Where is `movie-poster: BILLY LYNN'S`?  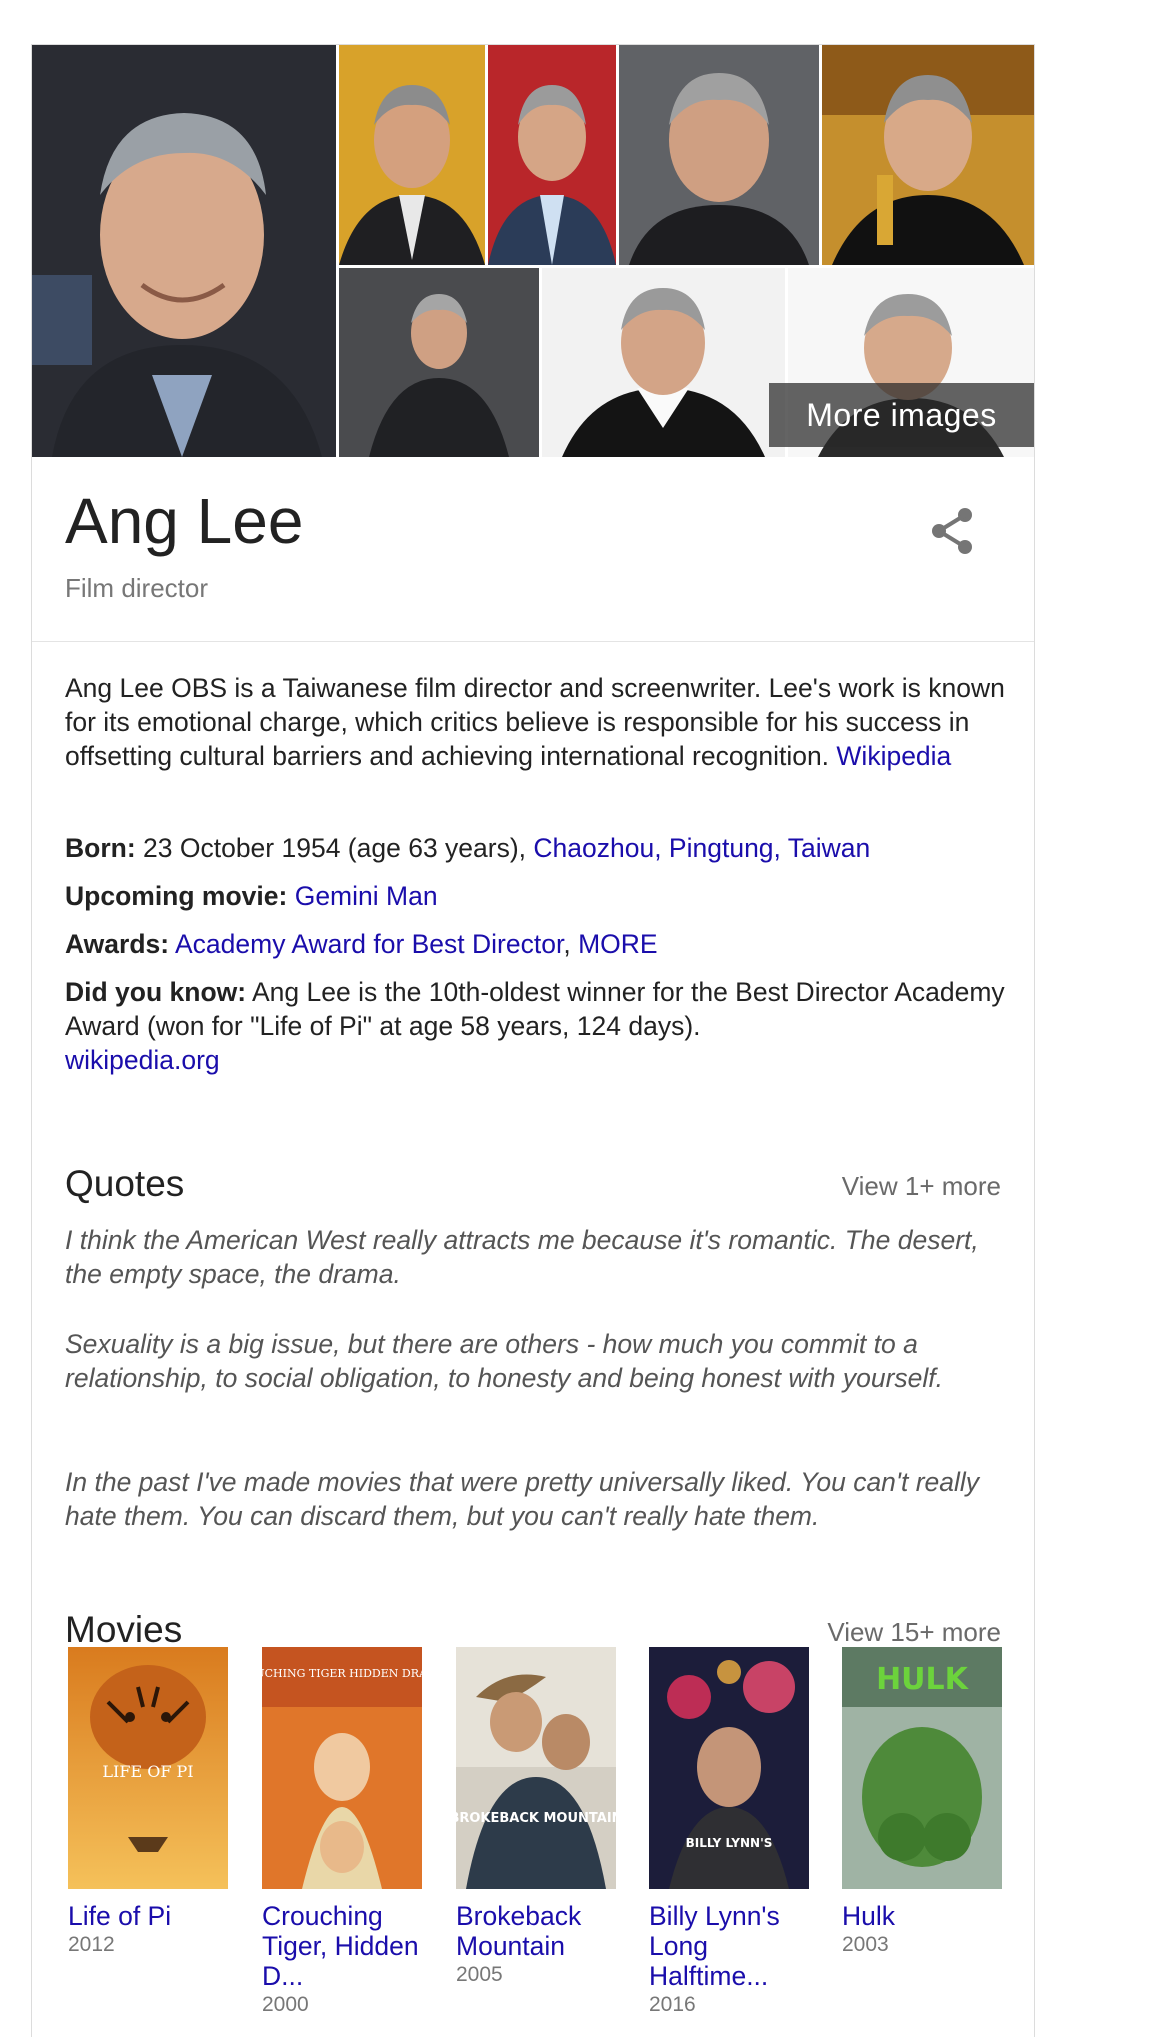 movie-poster: BILLY LYNN'S is located at coordinates (729, 1768).